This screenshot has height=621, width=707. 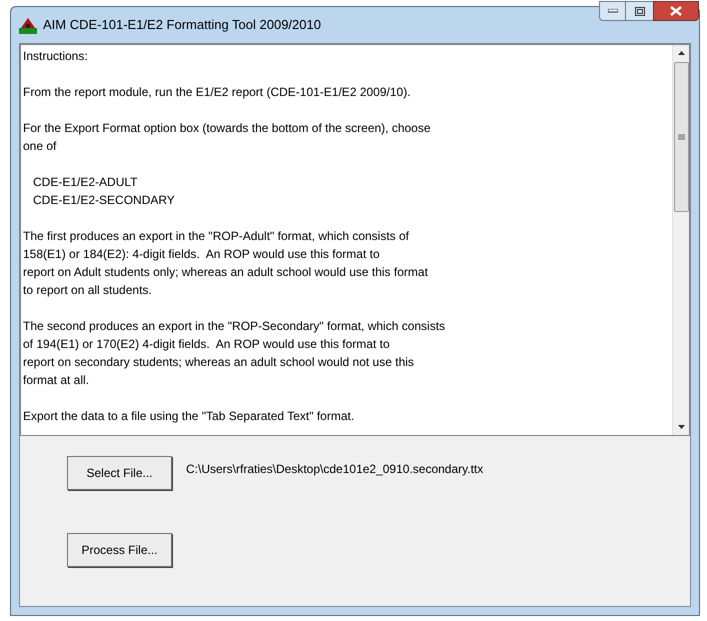 What do you see at coordinates (680, 240) in the screenshot?
I see `scrollbar` at bounding box center [680, 240].